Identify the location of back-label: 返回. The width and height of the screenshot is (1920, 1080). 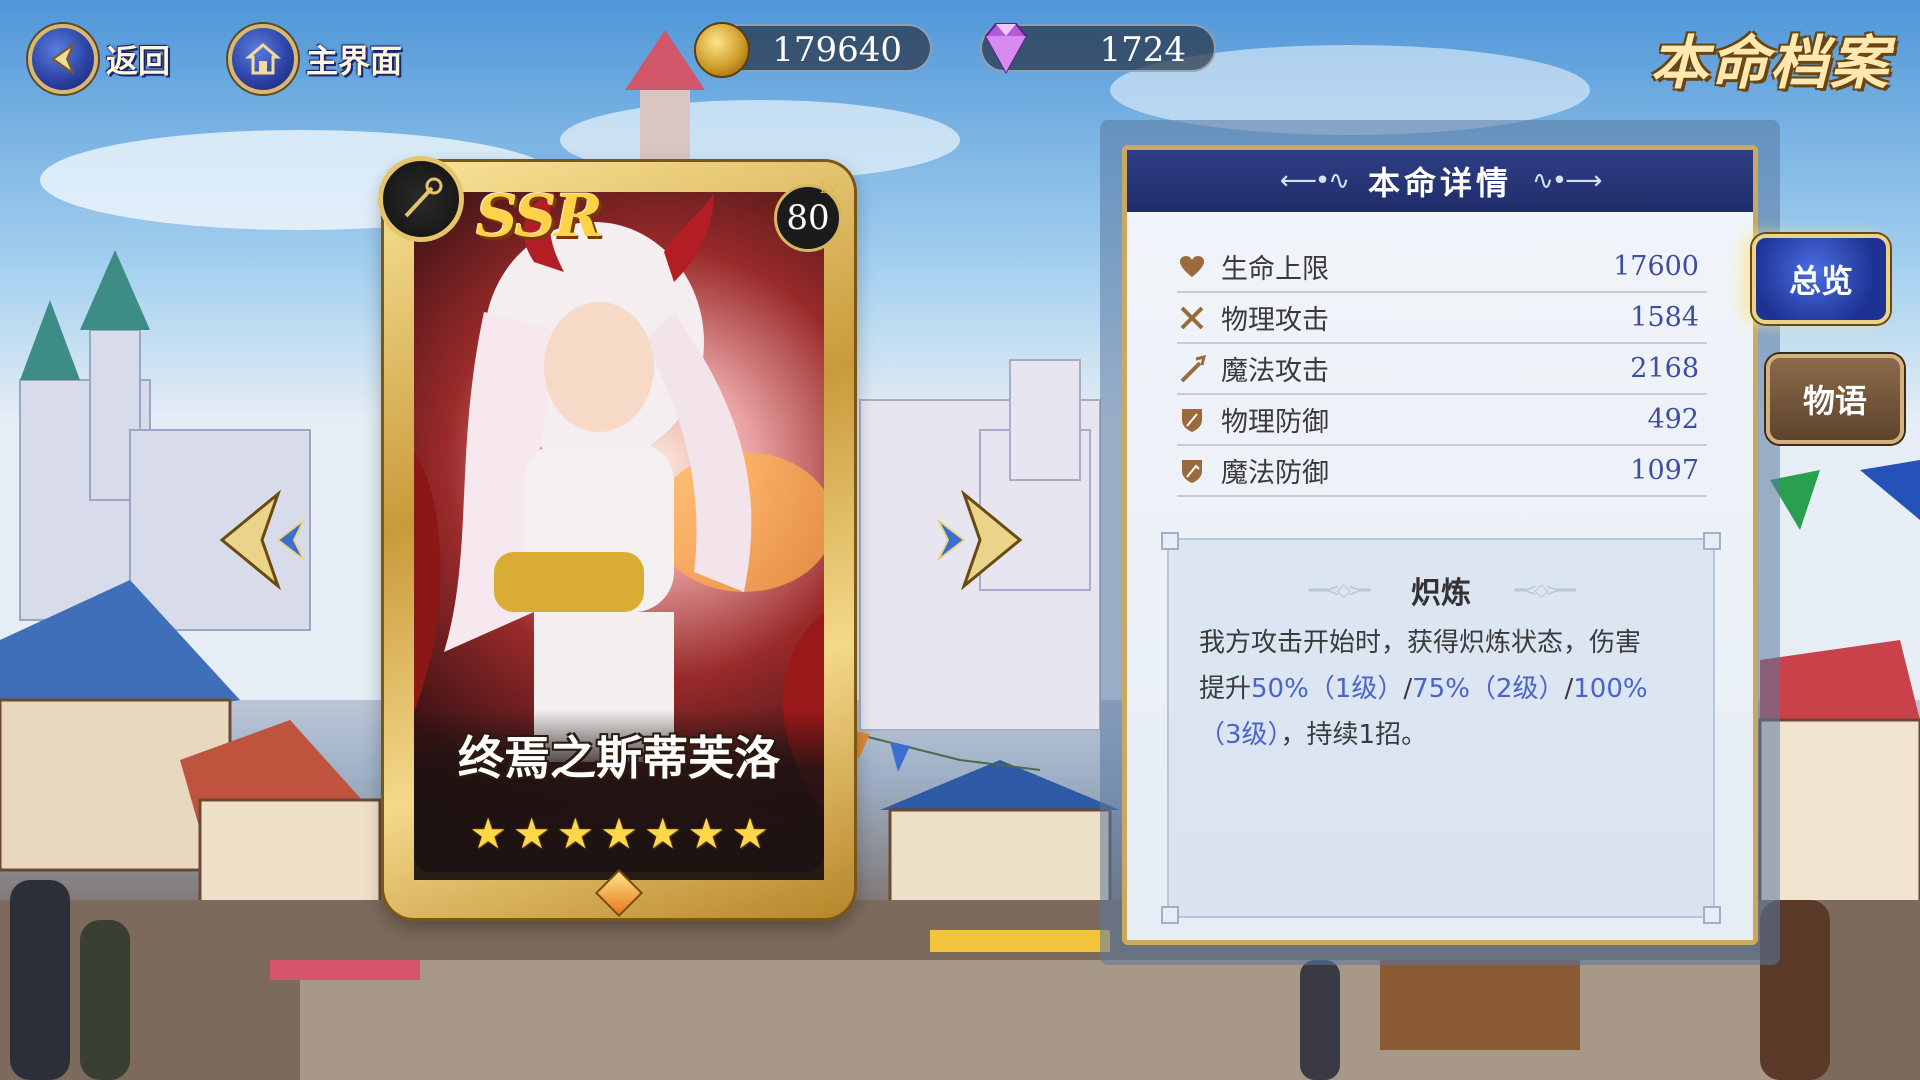
(138, 61).